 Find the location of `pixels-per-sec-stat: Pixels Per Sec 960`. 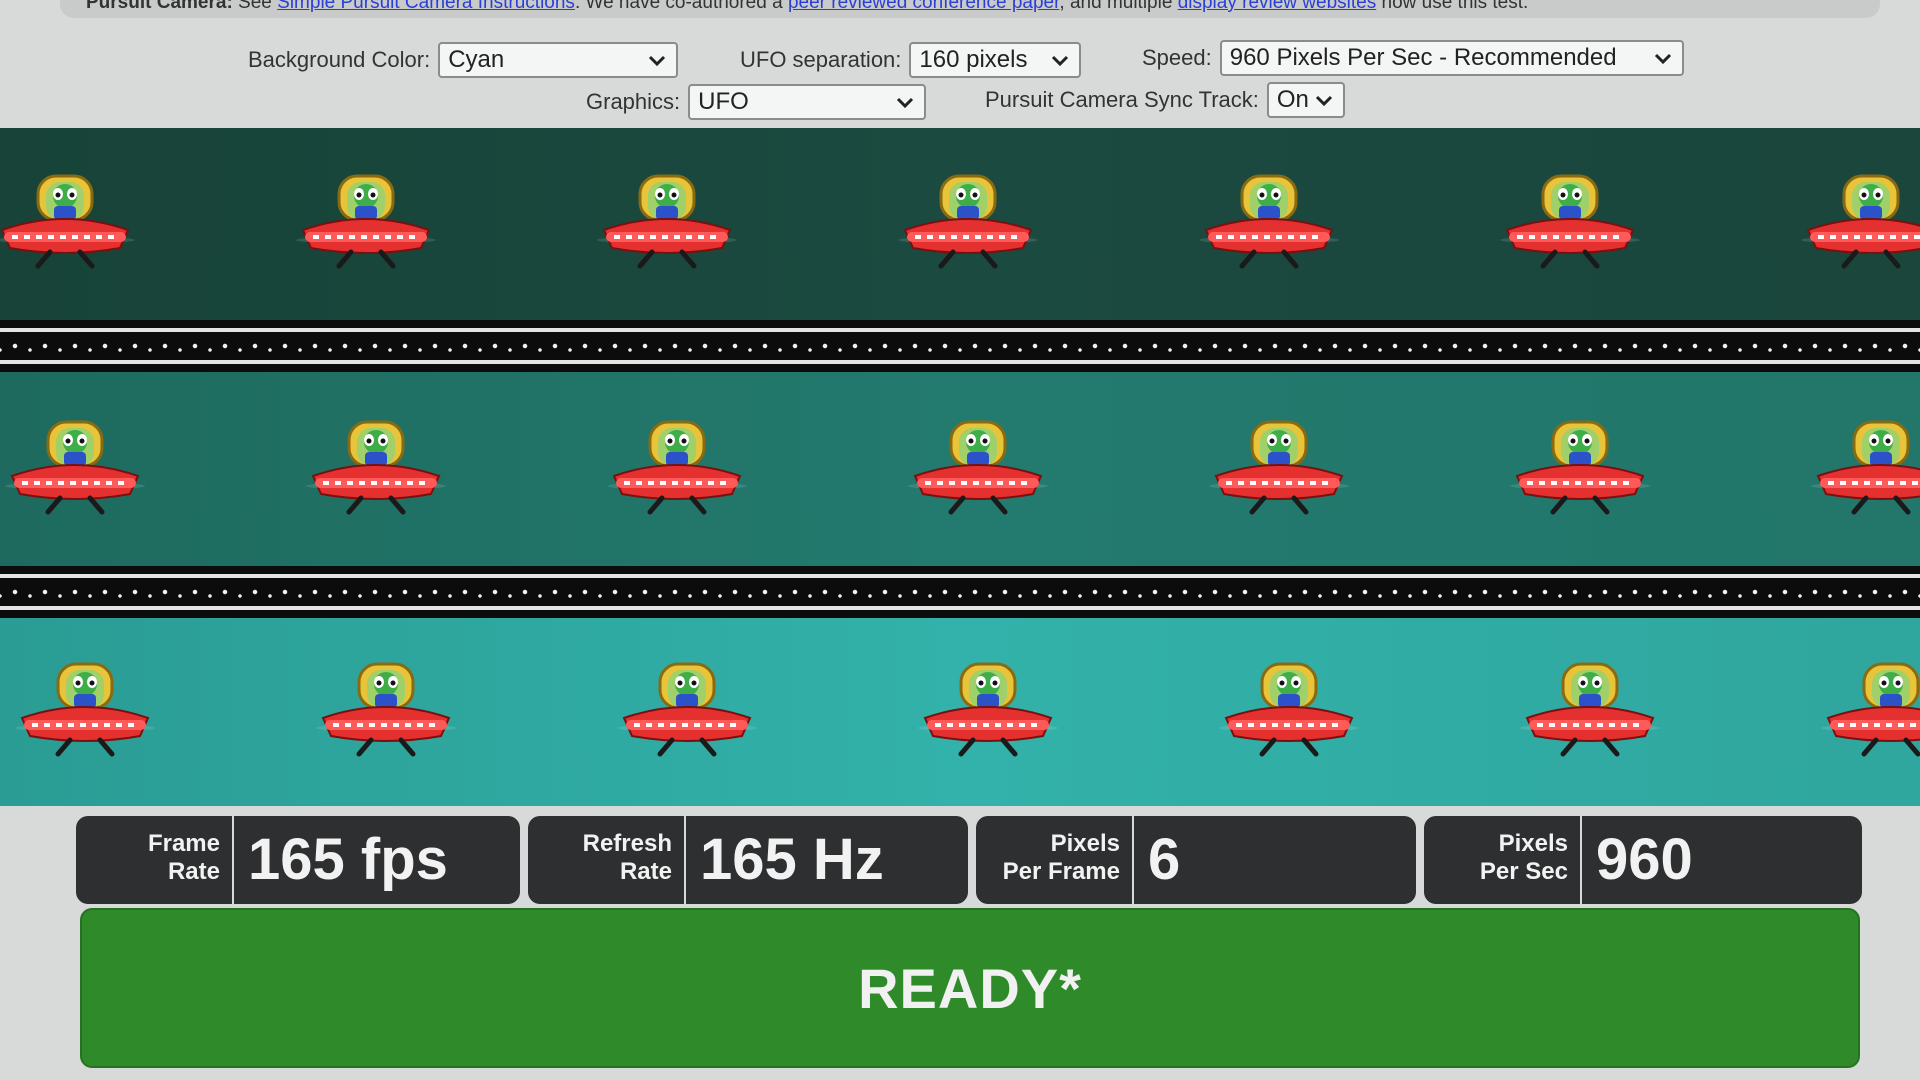

pixels-per-sec-stat: Pixels Per Sec 960 is located at coordinates (1643, 860).